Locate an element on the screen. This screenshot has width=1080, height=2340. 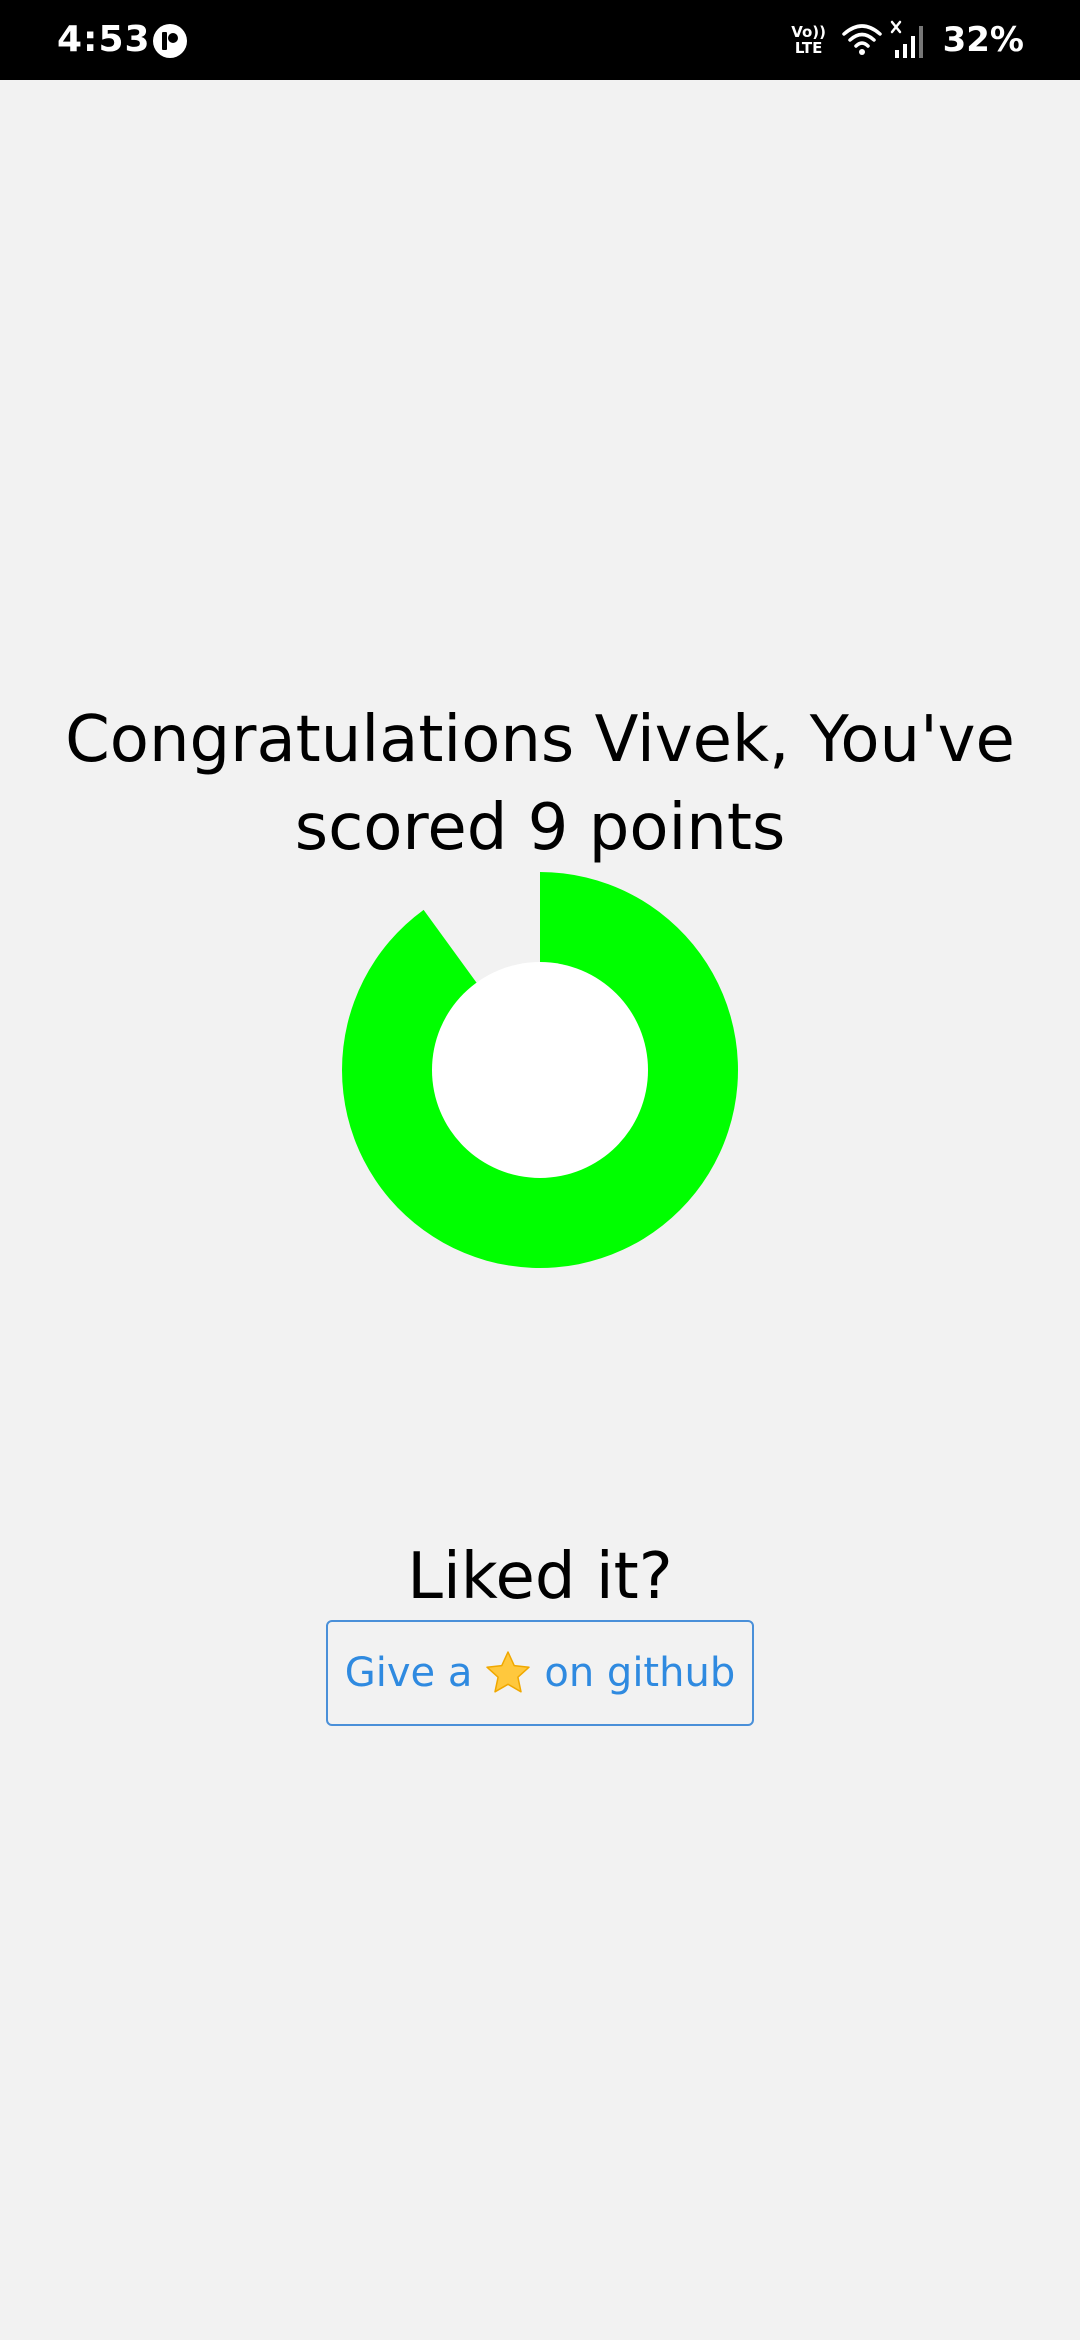
score-donut-center is located at coordinates (540, 1070).